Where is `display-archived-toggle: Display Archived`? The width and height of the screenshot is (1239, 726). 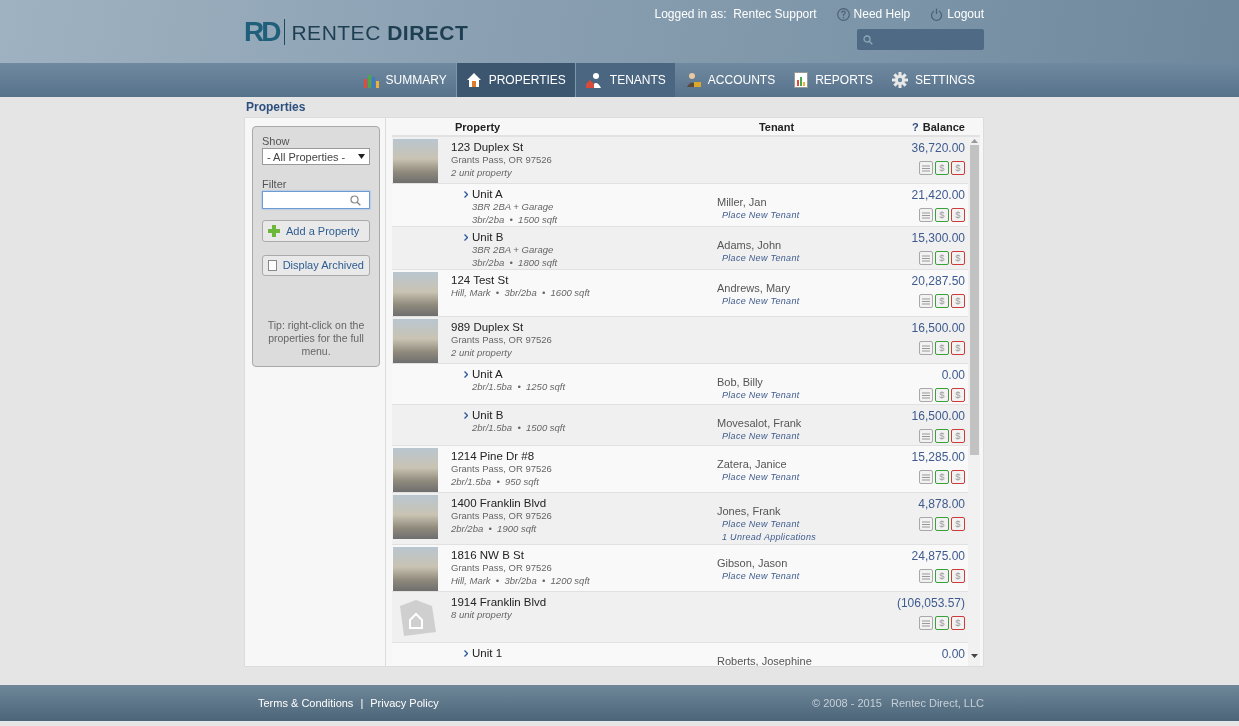
display-archived-toggle: Display Archived is located at coordinates (316, 265).